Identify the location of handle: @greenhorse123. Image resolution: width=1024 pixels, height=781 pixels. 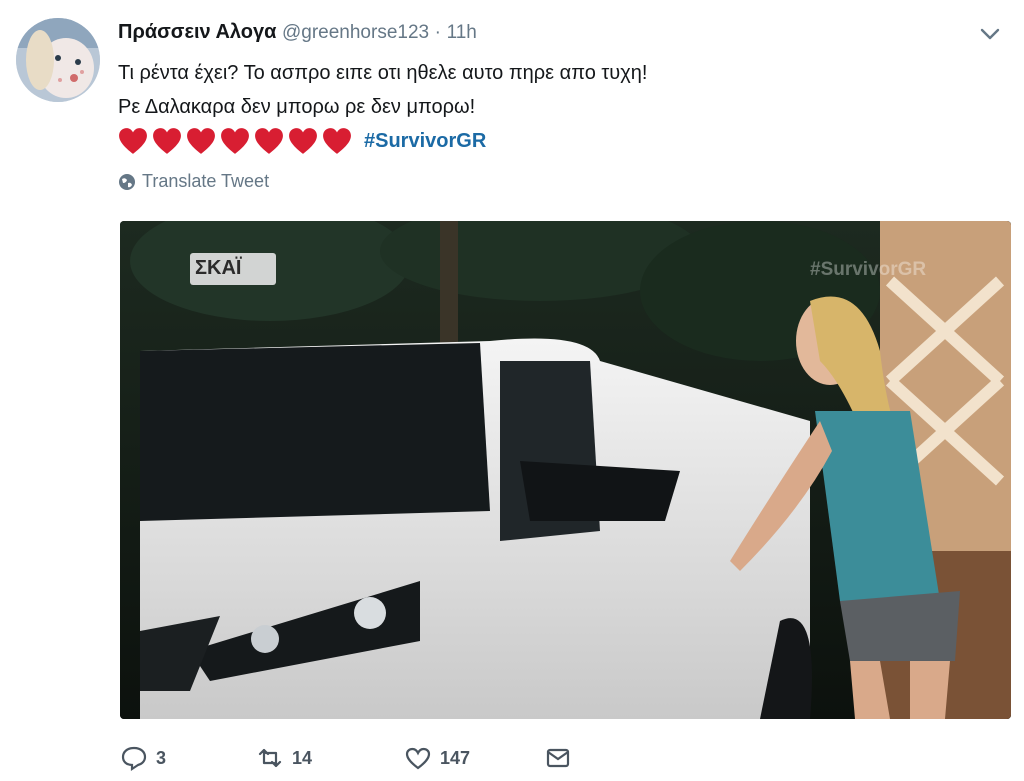
(355, 32).